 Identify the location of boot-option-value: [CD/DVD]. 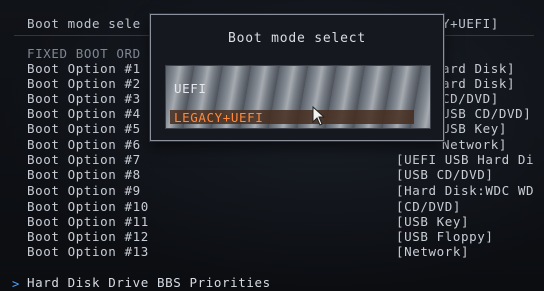
(428, 207).